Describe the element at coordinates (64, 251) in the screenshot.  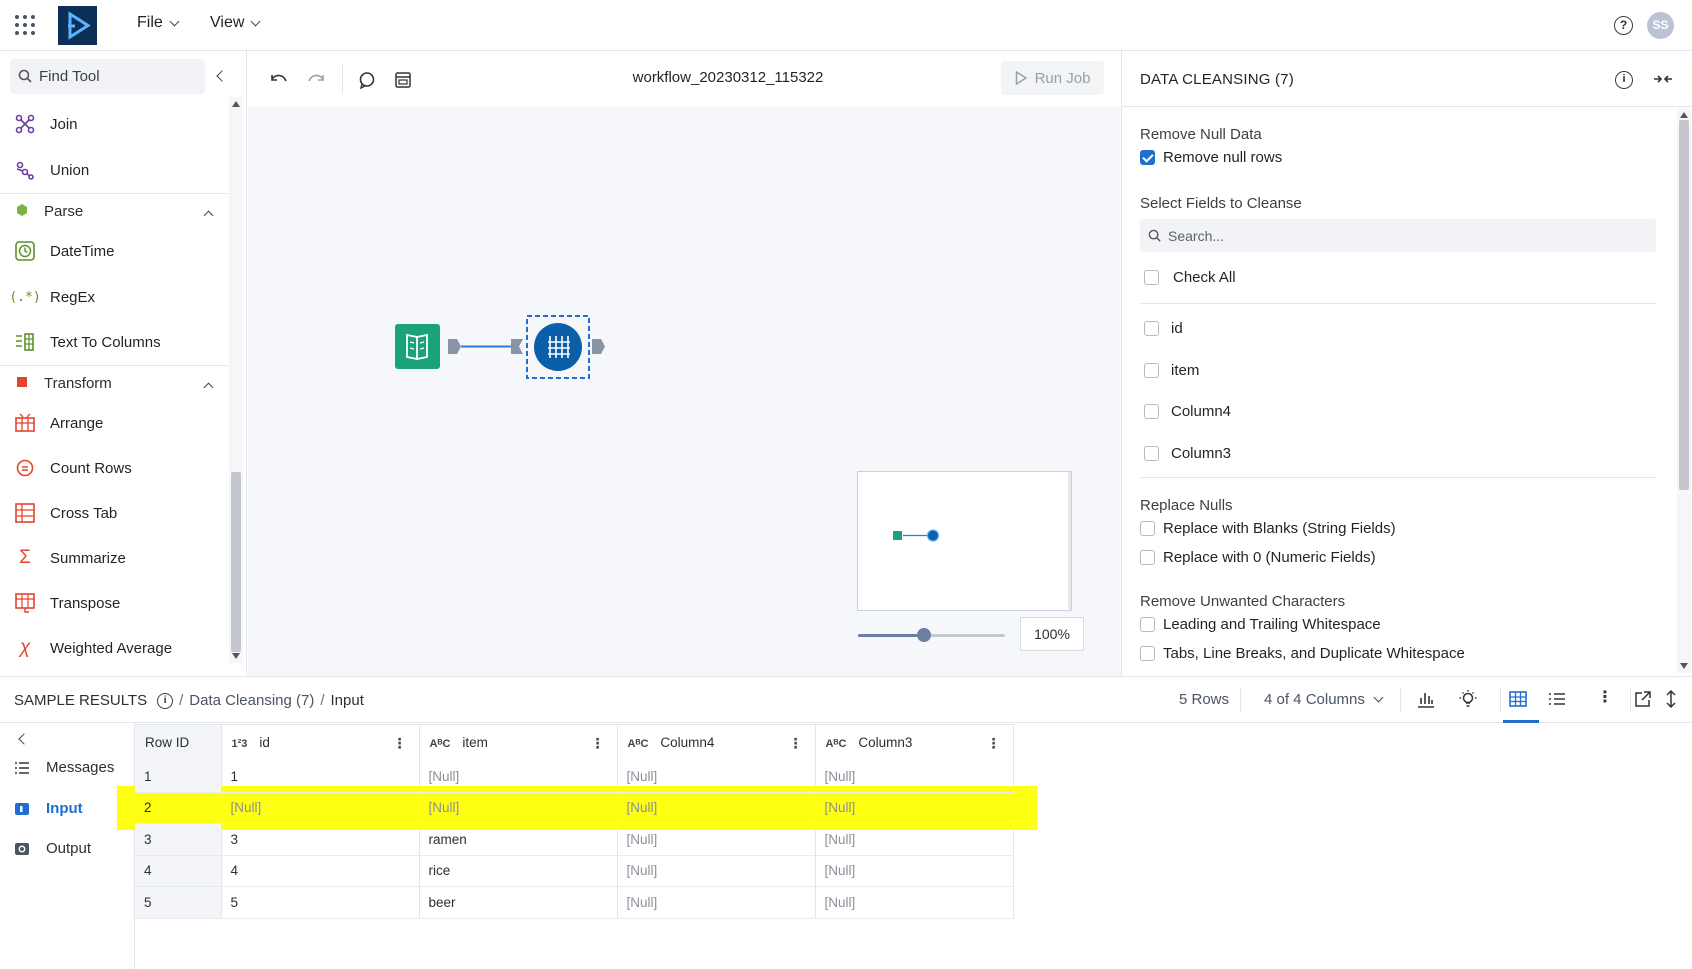
I see `tool-datetime: DateTime` at that location.